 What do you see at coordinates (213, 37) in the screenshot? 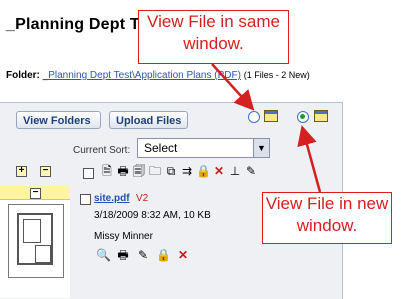
I see `callout-same-window: View File in same window.` at bounding box center [213, 37].